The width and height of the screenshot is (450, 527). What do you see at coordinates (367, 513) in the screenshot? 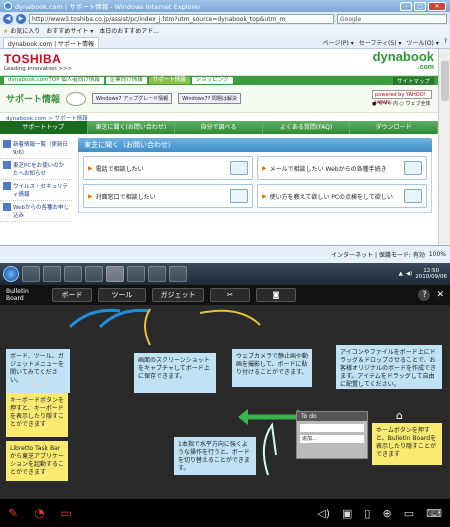
I see `device-icon: ▯` at bounding box center [367, 513].